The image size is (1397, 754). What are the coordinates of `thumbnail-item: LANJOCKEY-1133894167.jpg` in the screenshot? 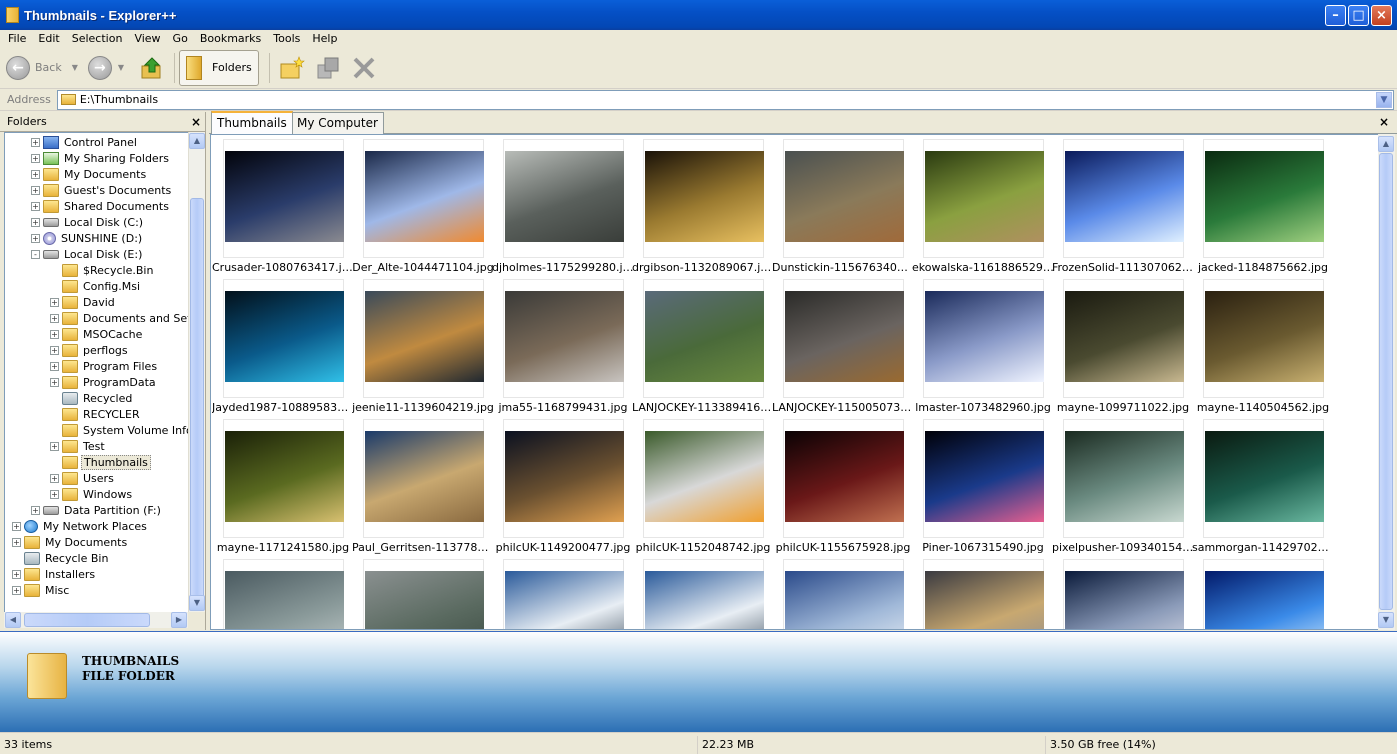 It's located at (703, 346).